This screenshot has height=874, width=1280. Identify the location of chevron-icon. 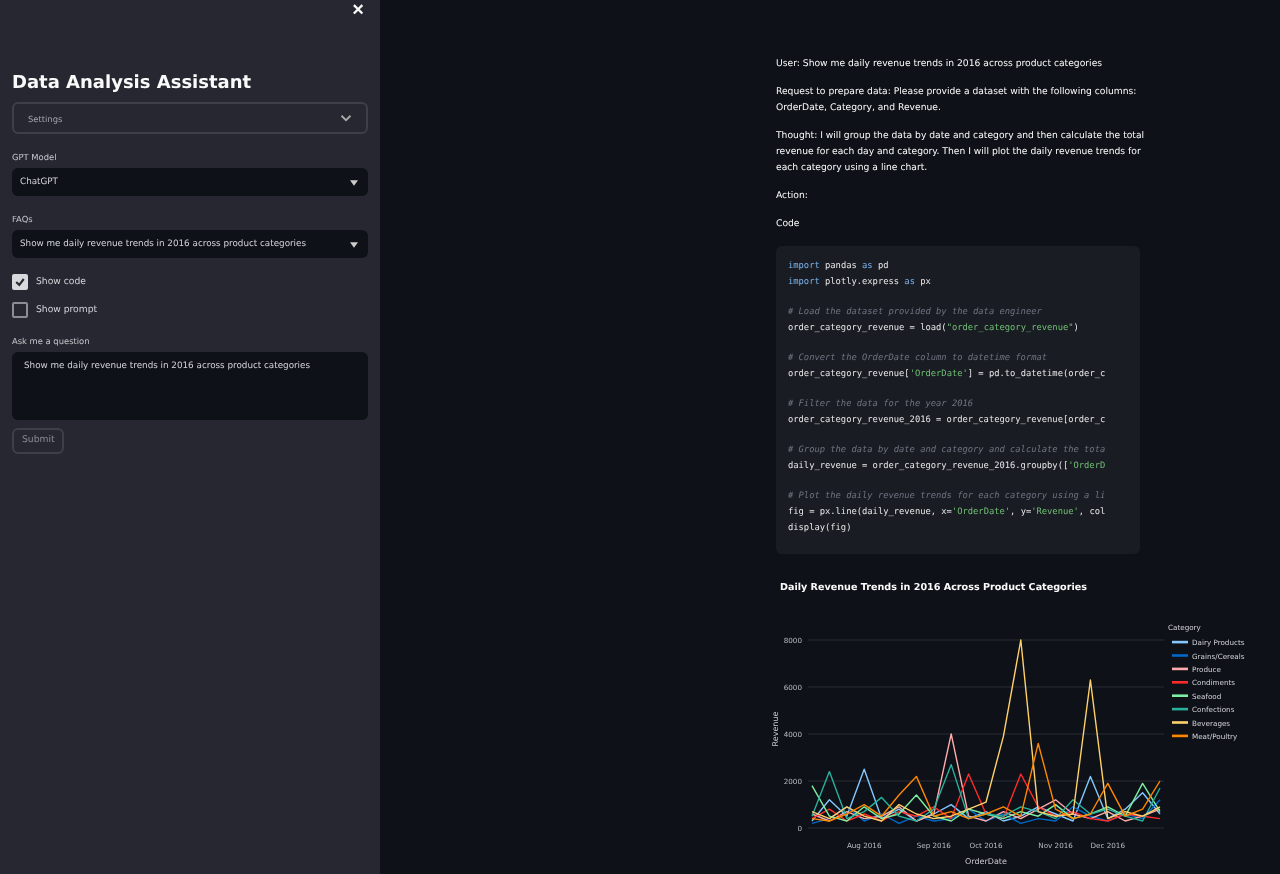
(346, 118).